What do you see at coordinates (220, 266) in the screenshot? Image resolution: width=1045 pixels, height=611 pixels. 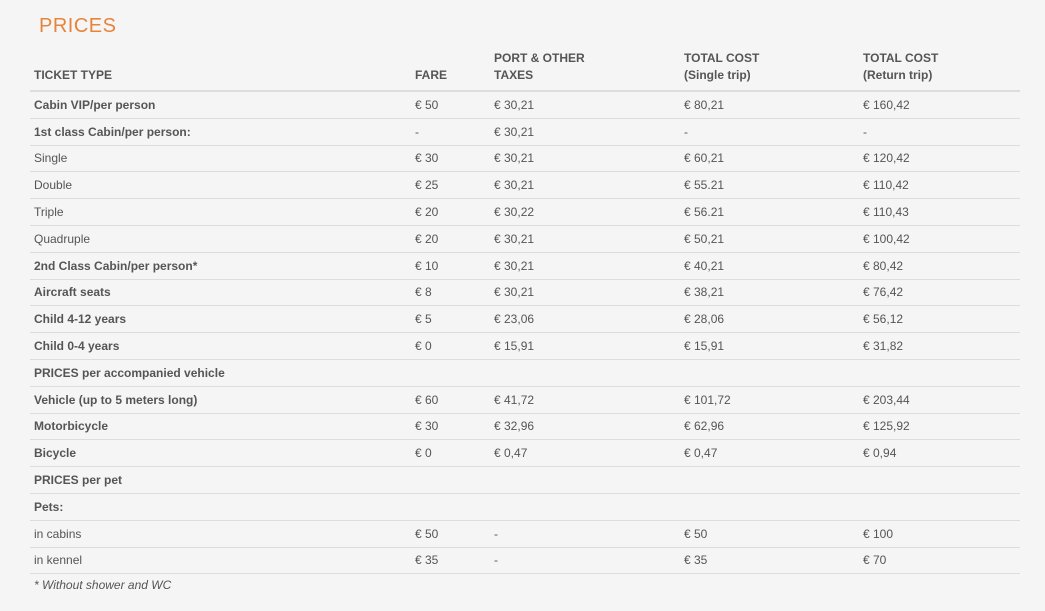 I see `ticket-type-cell: 2nd Class Cabin/per person*` at bounding box center [220, 266].